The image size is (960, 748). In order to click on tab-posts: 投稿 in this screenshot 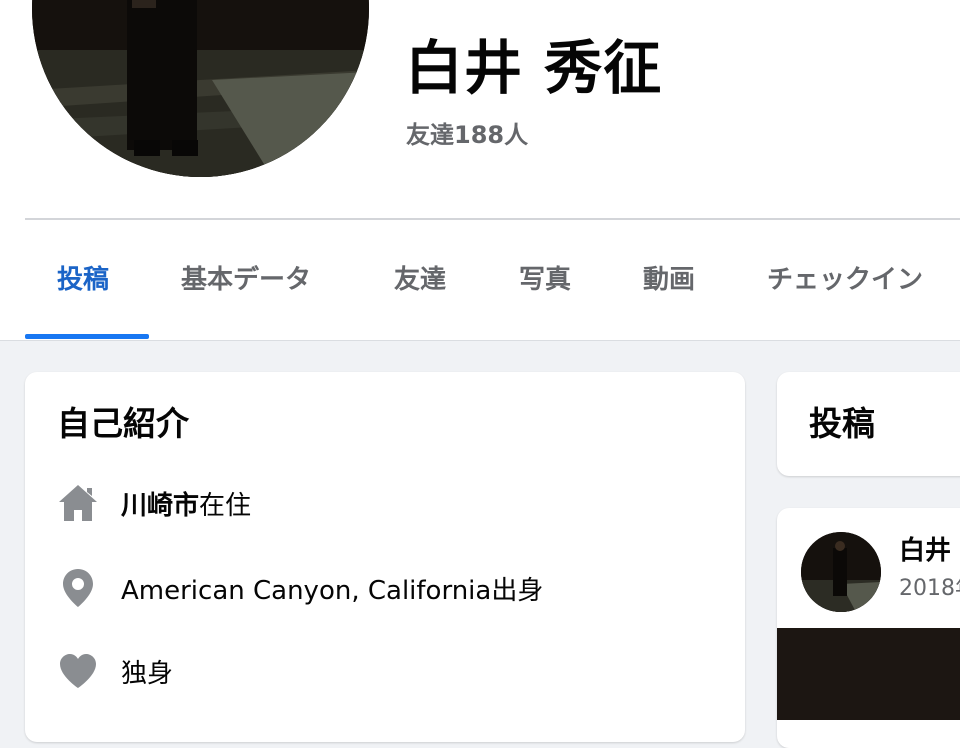, I will do `click(83, 280)`.